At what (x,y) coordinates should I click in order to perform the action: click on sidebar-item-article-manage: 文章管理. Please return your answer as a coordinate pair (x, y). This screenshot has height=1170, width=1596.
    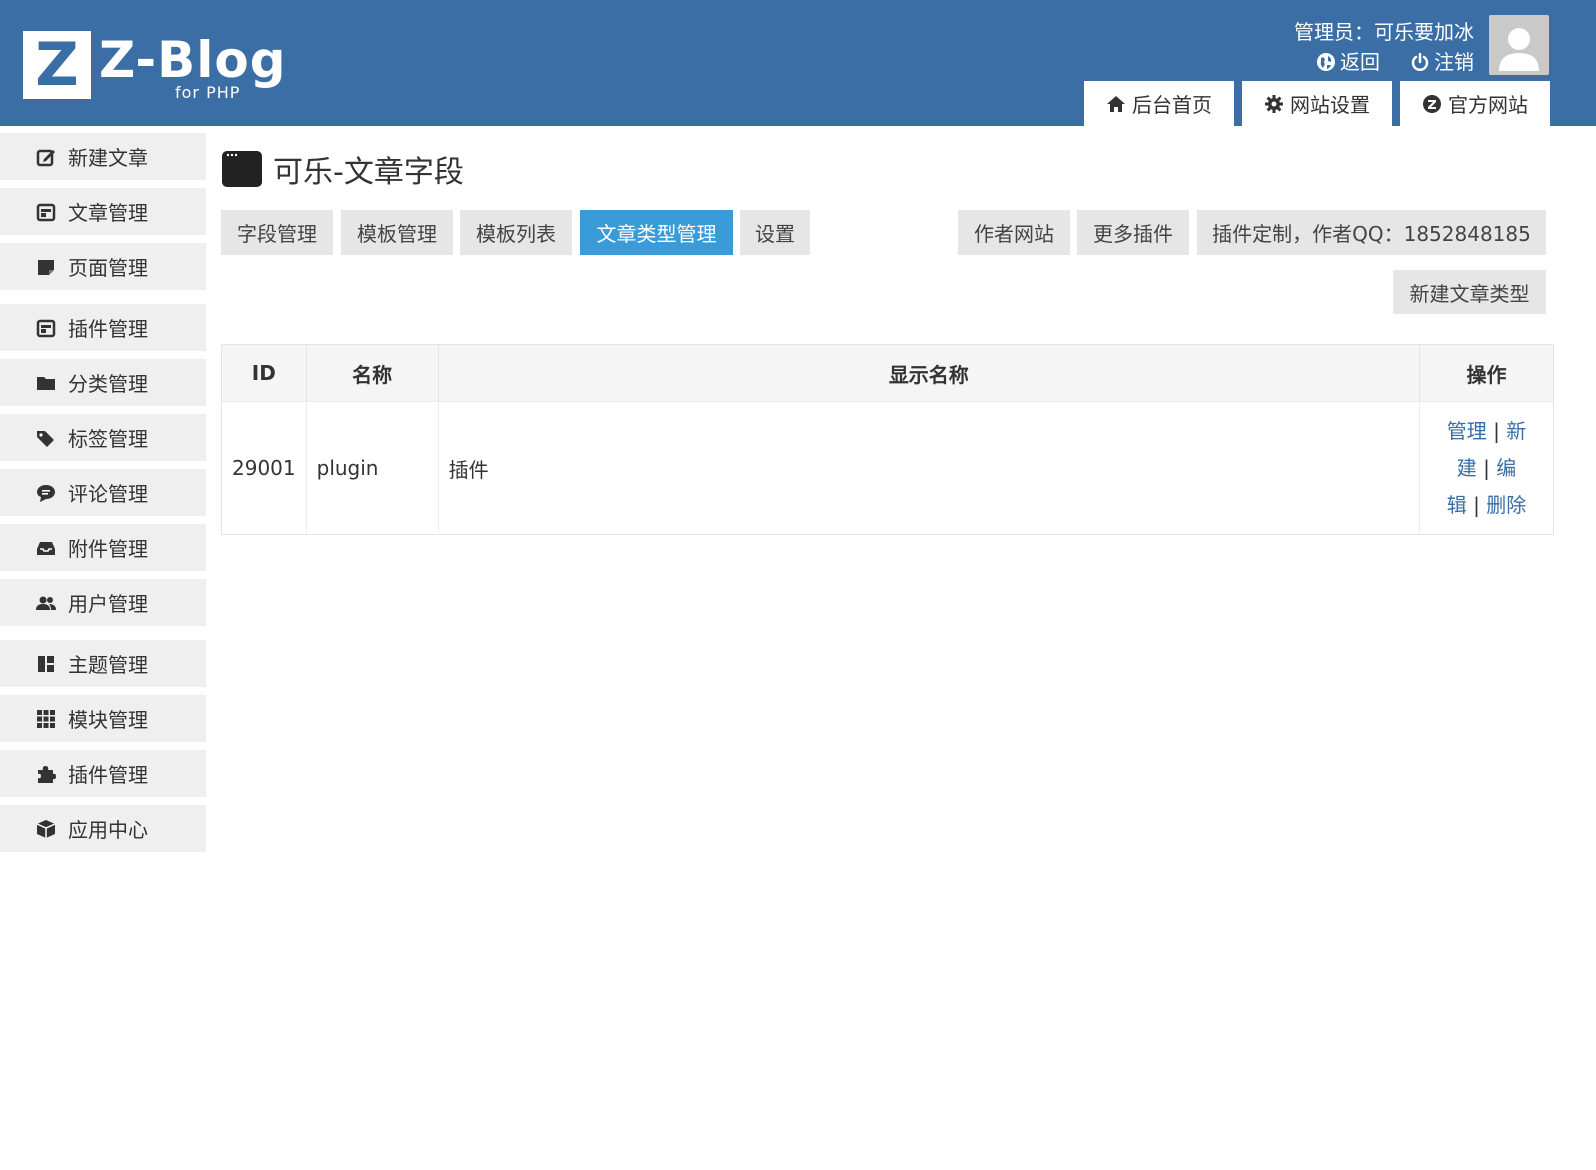
    Looking at the image, I should click on (103, 211).